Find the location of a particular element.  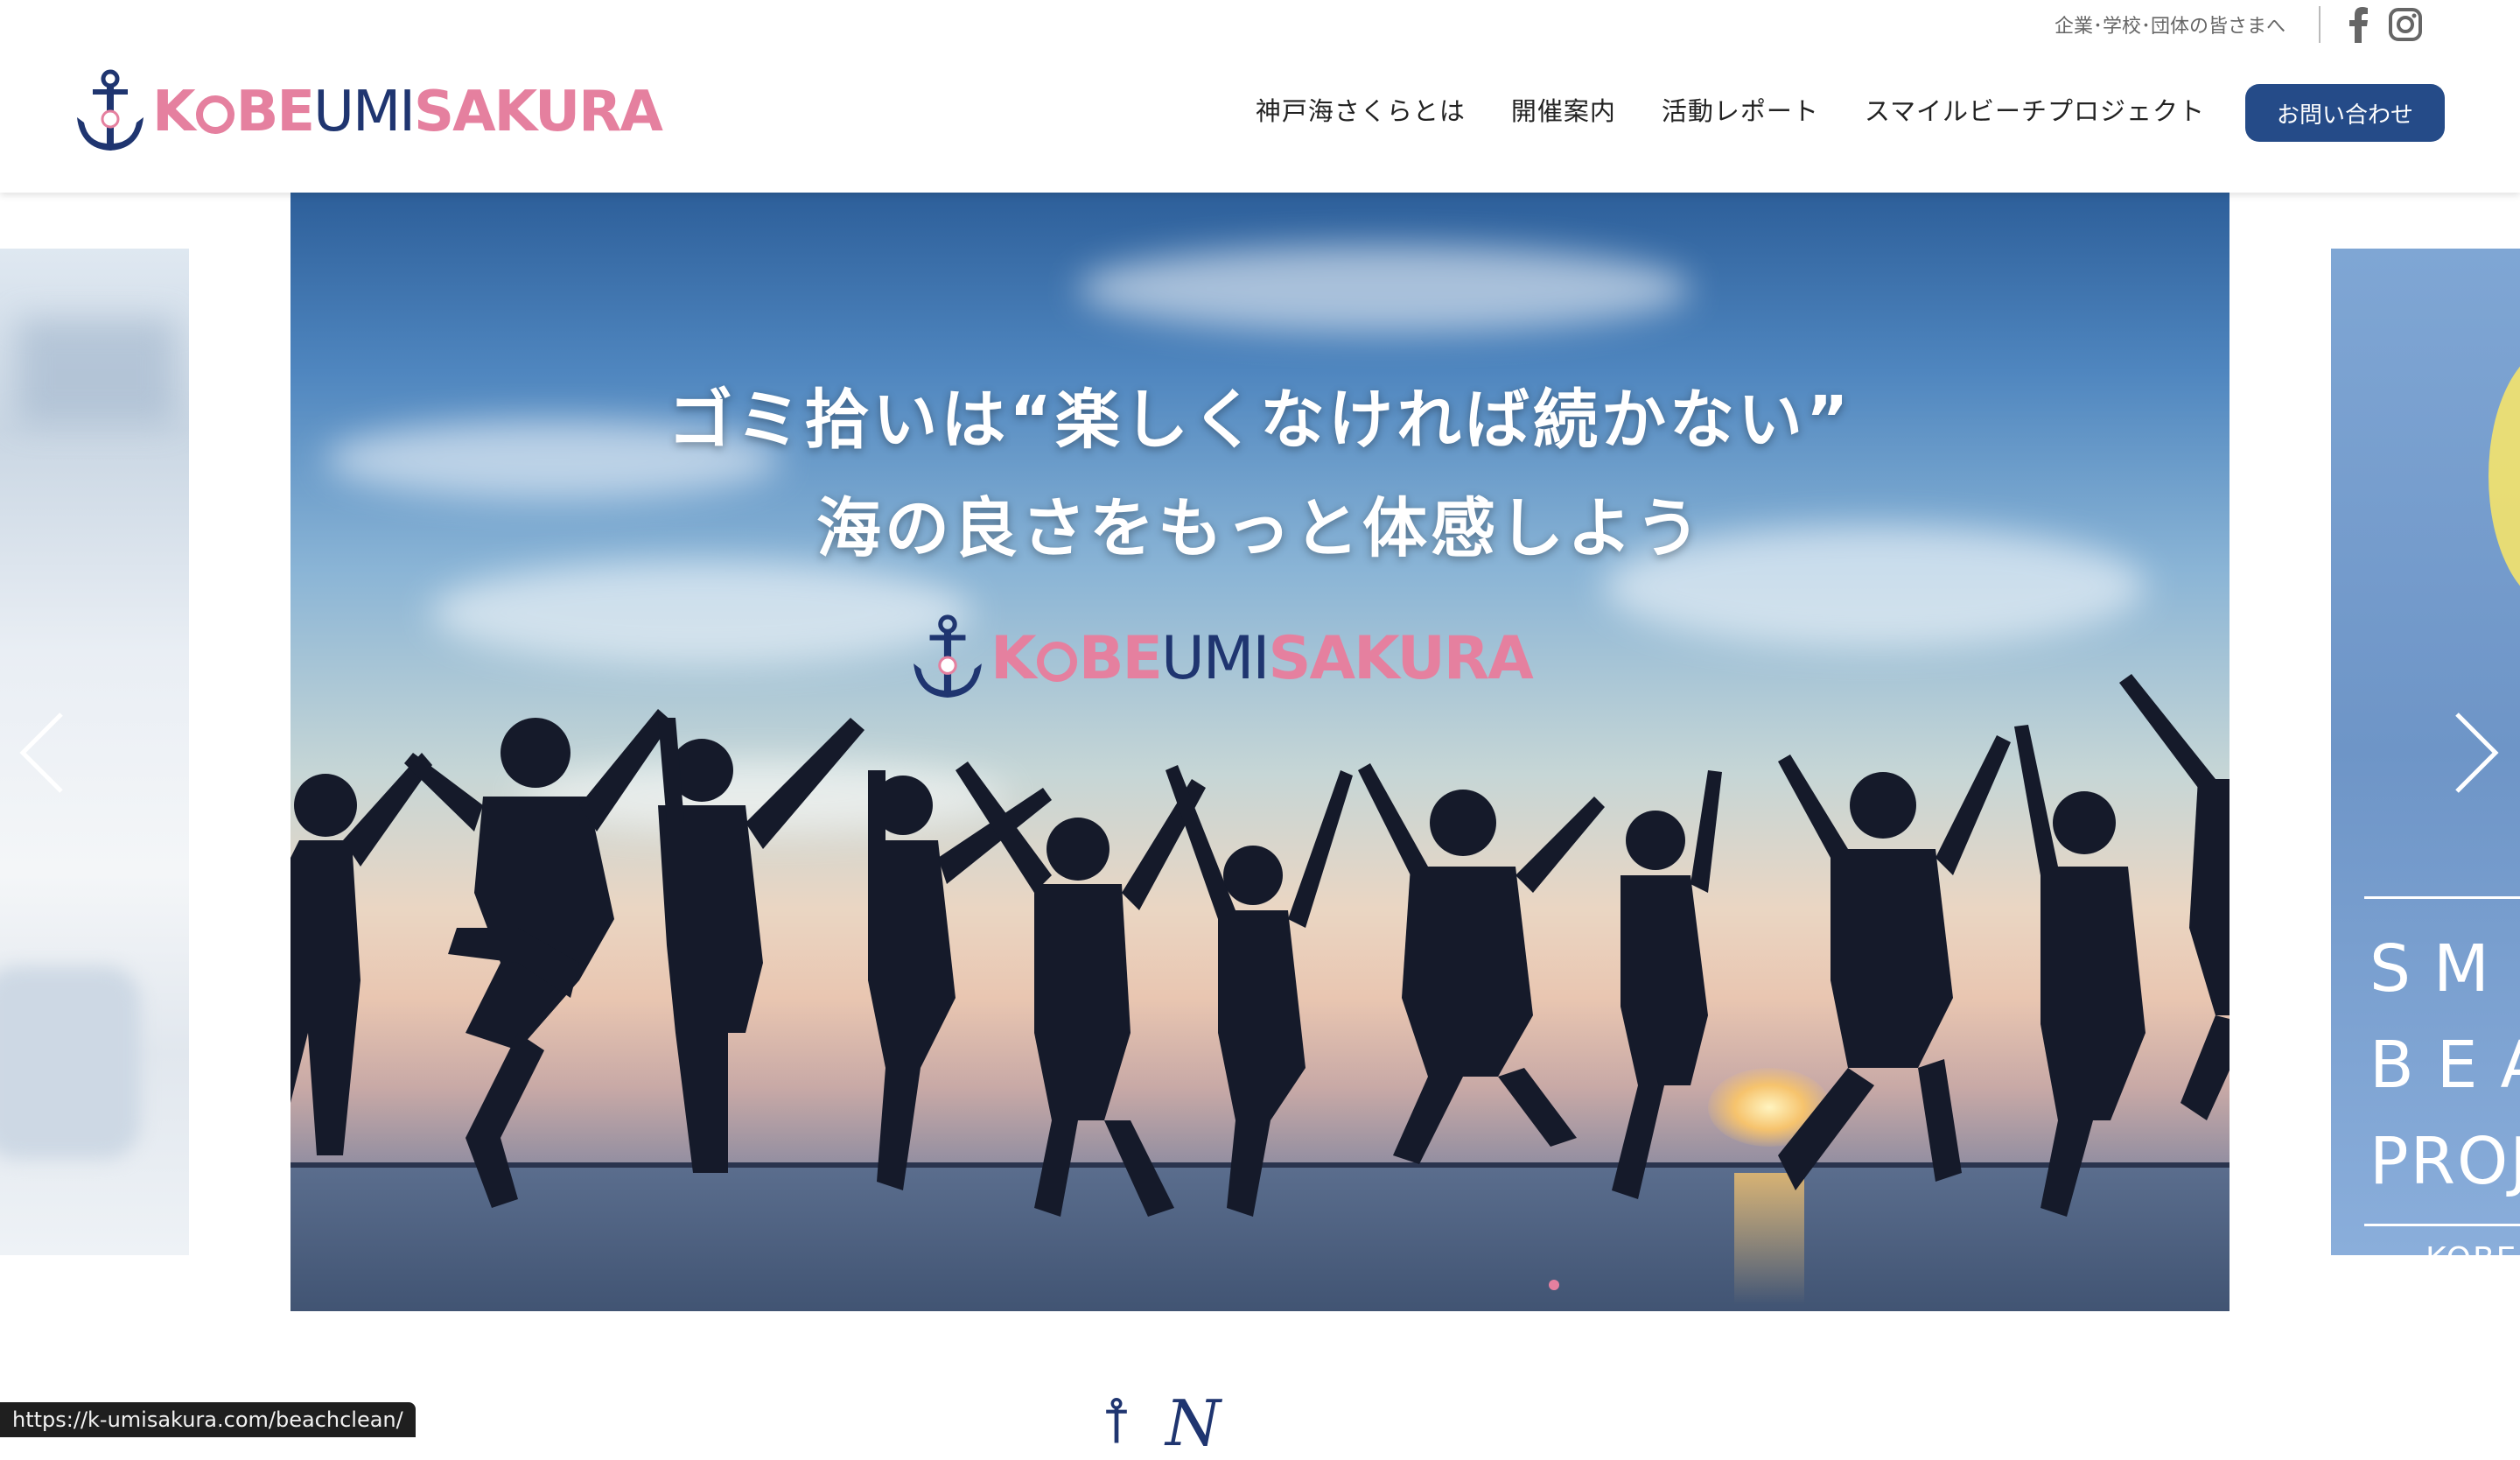

corporate-link: 企業･学校･団体の皆さまへ is located at coordinates (2170, 25).